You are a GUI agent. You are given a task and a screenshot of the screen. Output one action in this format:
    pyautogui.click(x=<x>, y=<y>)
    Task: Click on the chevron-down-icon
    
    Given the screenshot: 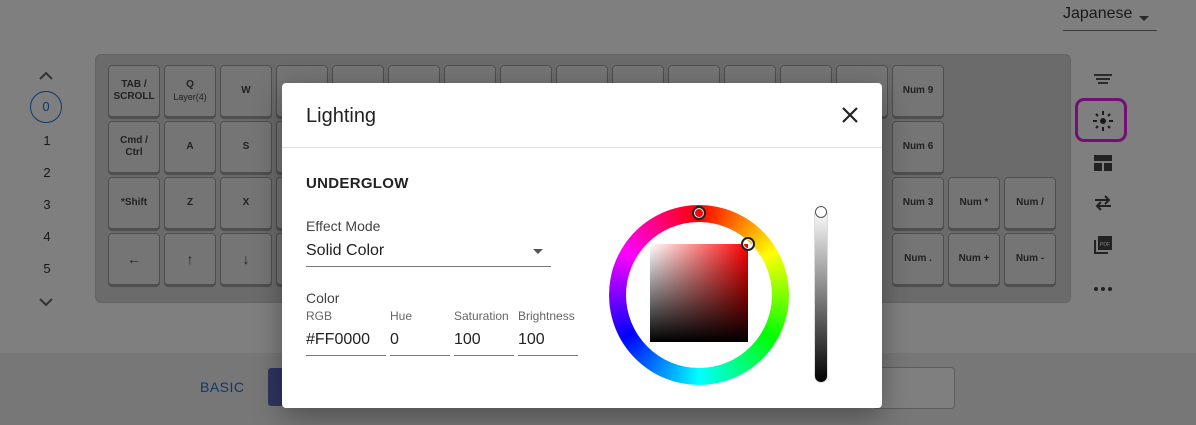 What is the action you would take?
    pyautogui.click(x=538, y=251)
    